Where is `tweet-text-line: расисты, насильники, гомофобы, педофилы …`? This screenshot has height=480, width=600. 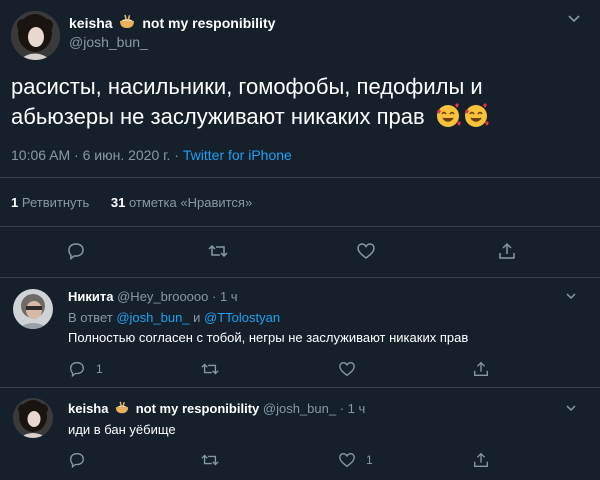
tweet-text-line: расисты, насильники, гомофобы, педофилы … is located at coordinates (247, 86).